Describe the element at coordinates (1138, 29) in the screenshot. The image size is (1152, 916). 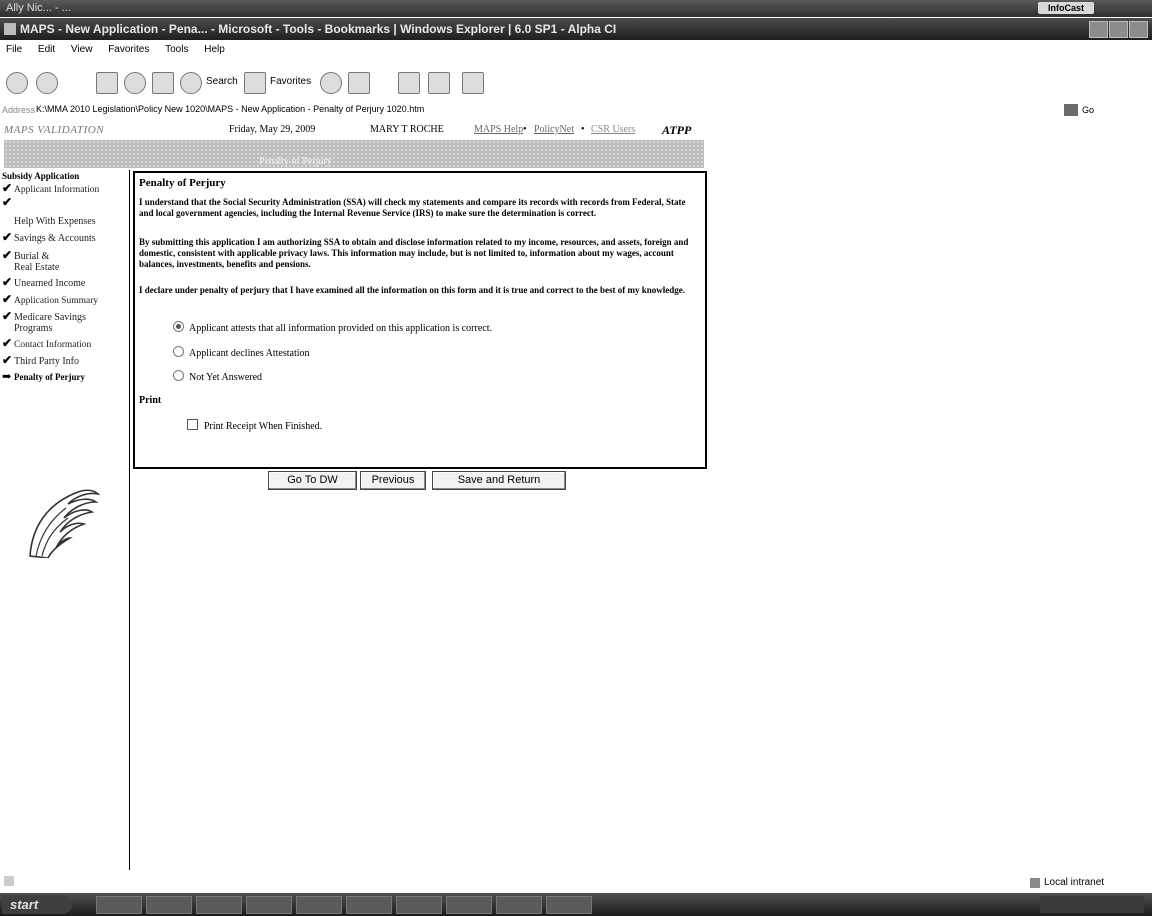
I see `close-button` at that location.